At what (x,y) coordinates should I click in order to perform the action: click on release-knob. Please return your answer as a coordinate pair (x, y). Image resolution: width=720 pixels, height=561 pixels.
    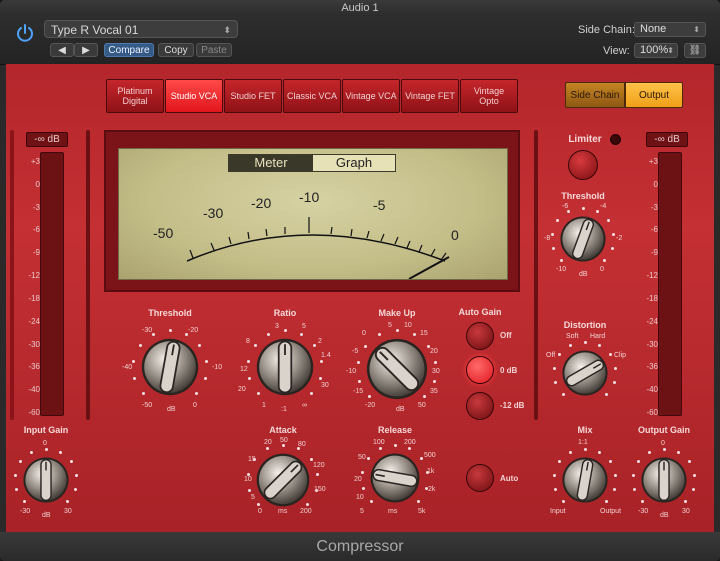
    Looking at the image, I should click on (395, 478).